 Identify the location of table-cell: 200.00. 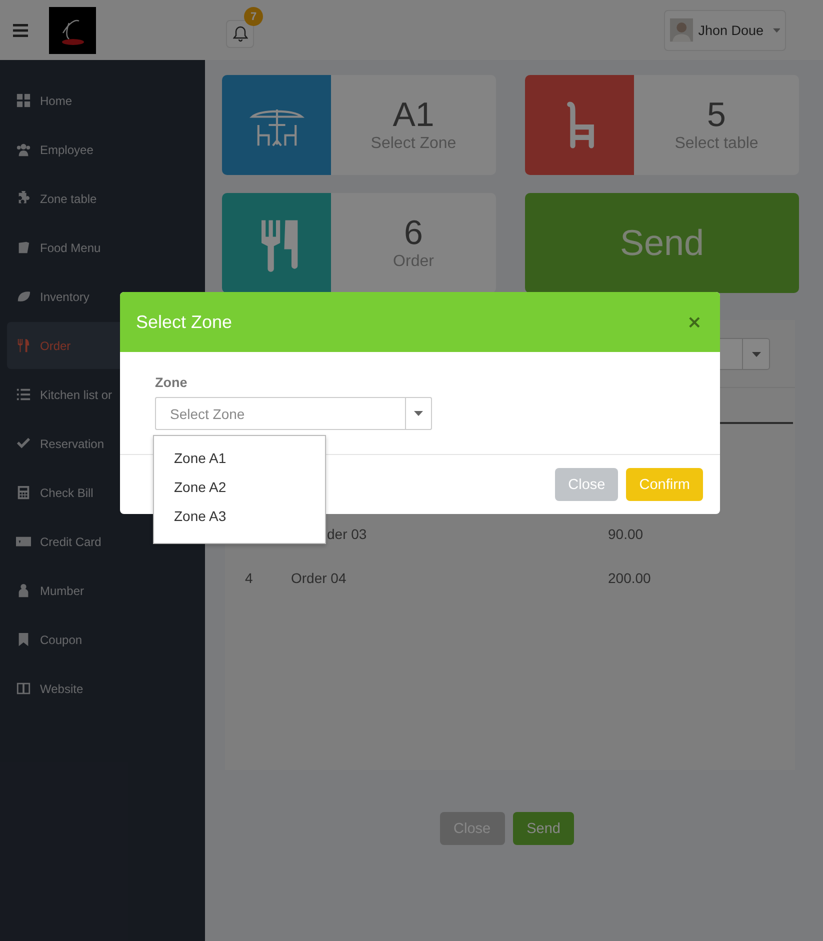
(629, 578).